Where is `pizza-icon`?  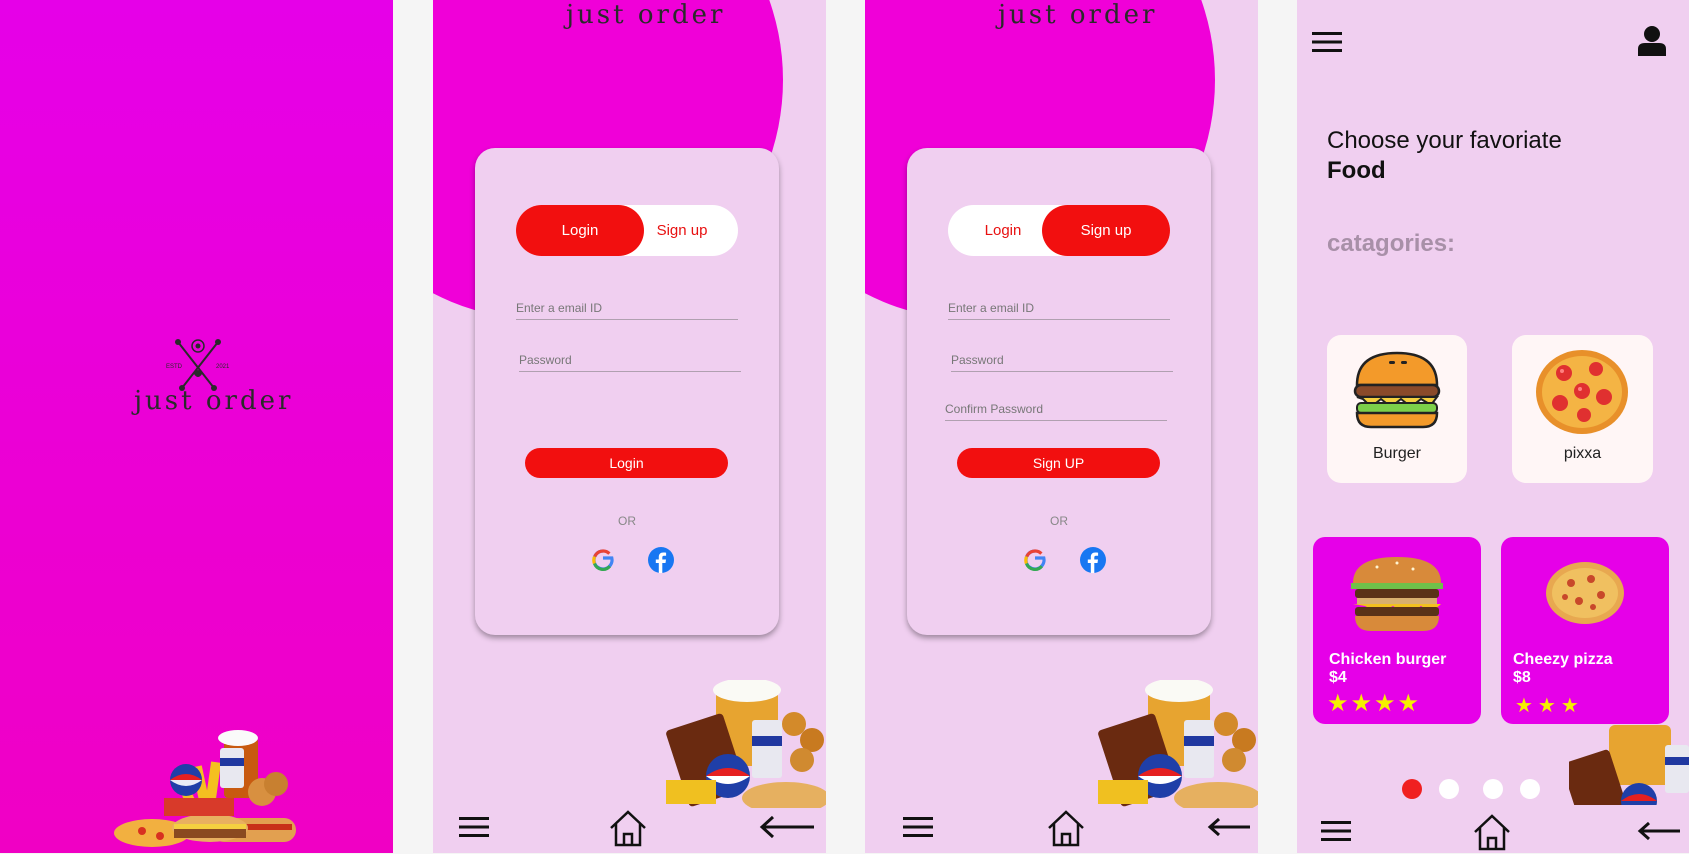 pizza-icon is located at coordinates (1582, 392).